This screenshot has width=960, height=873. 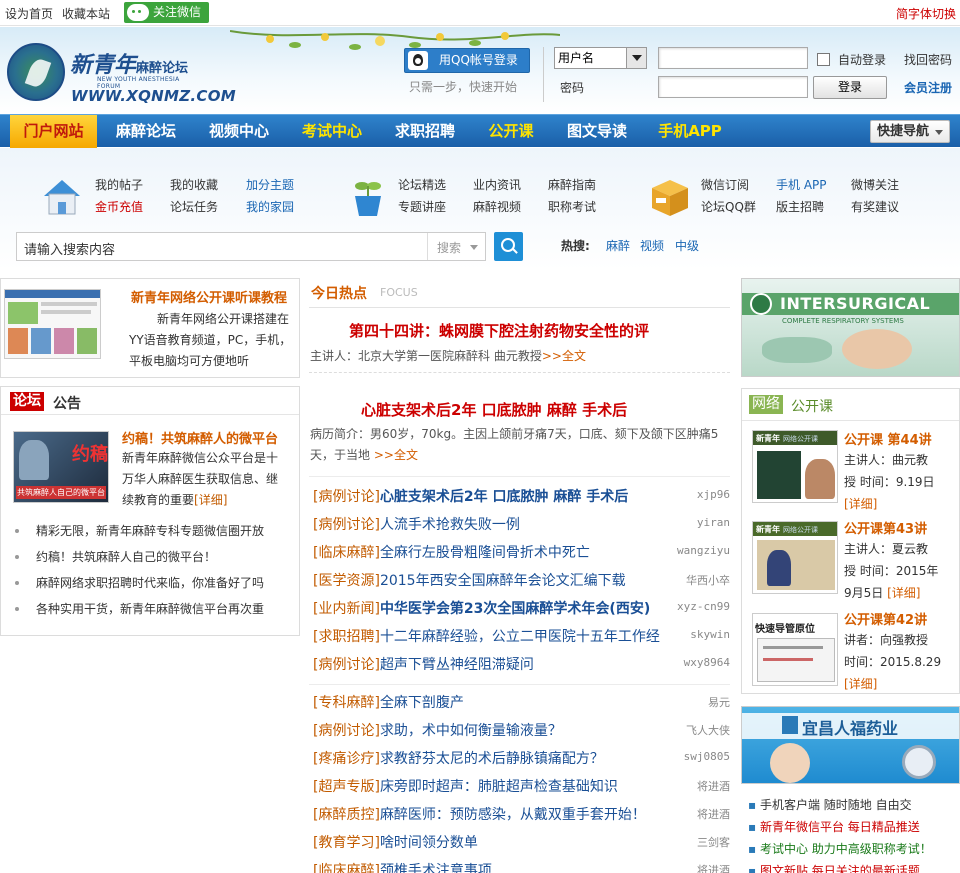 I want to click on course-title: 公开课第43讲, so click(x=885, y=527).